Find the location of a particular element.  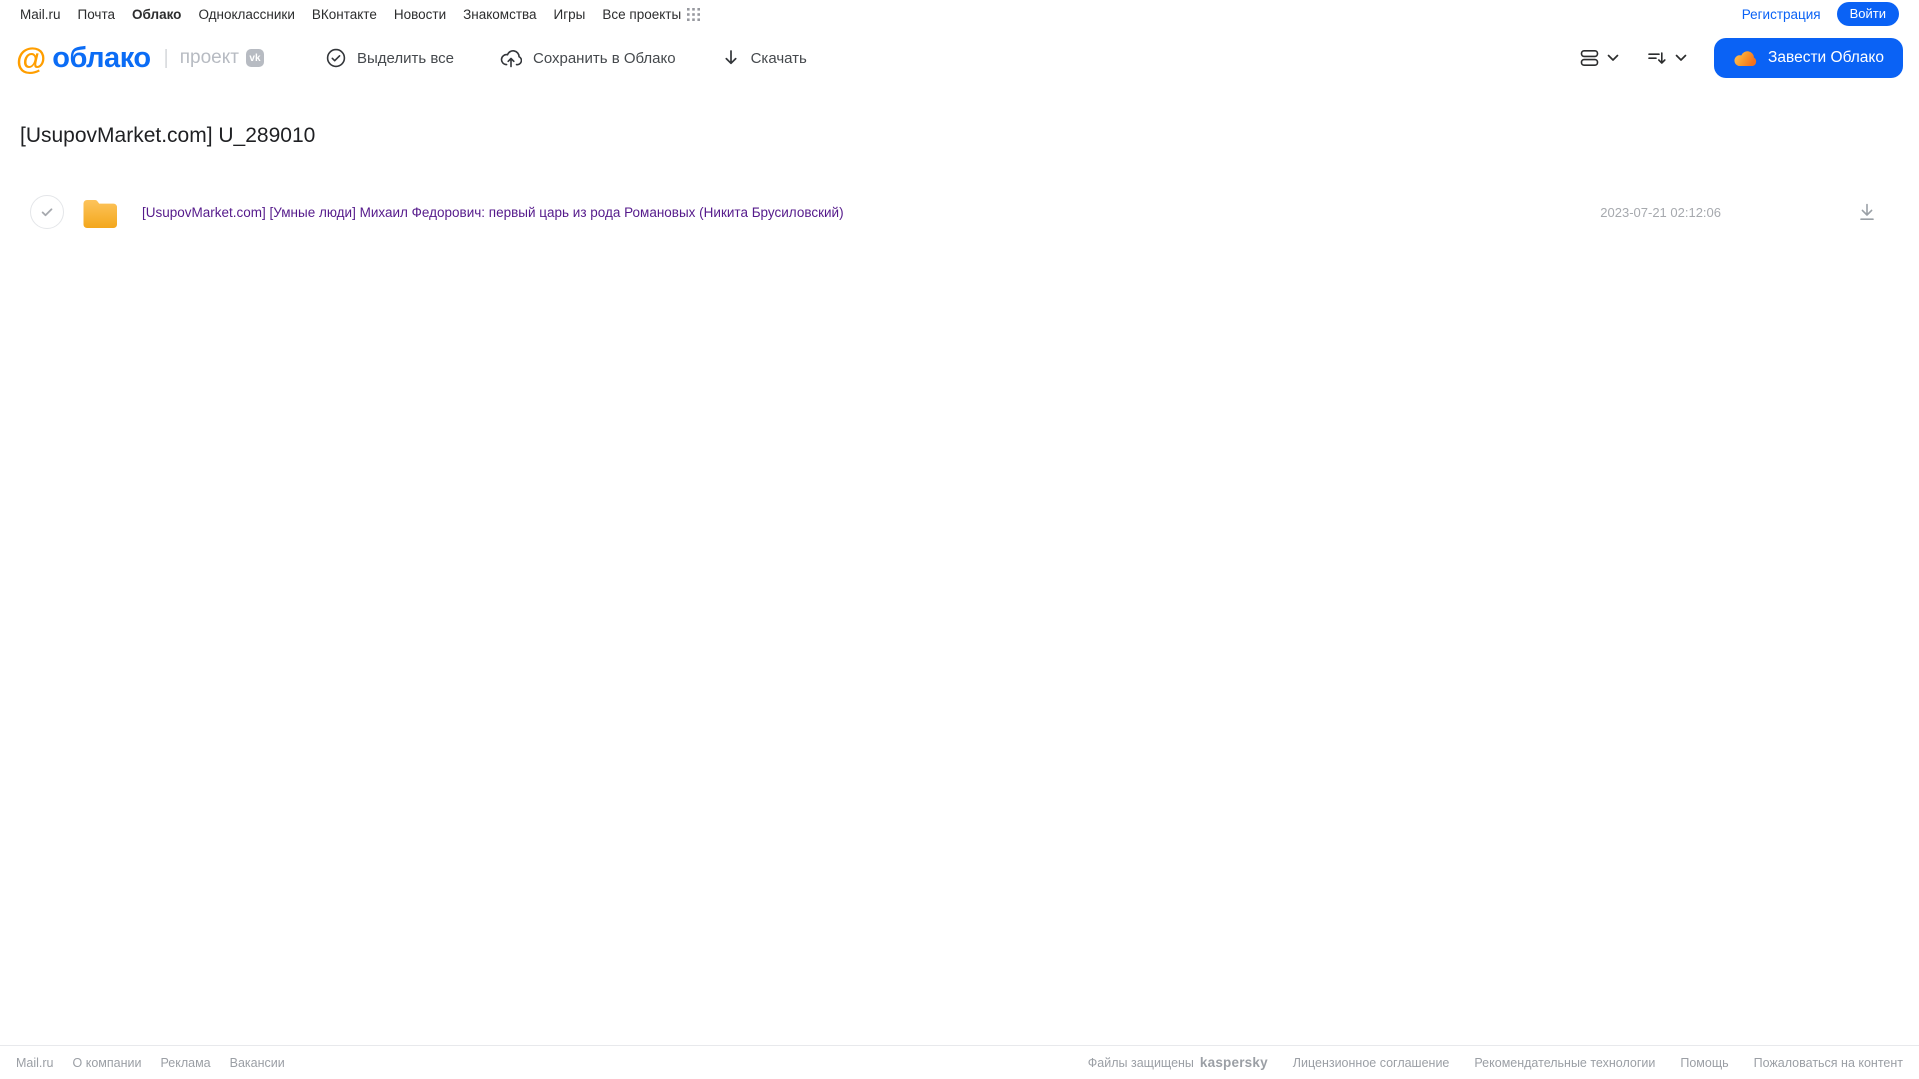

kaspersky-protection: Файлы защищены kaspersky is located at coordinates (1178, 1062).